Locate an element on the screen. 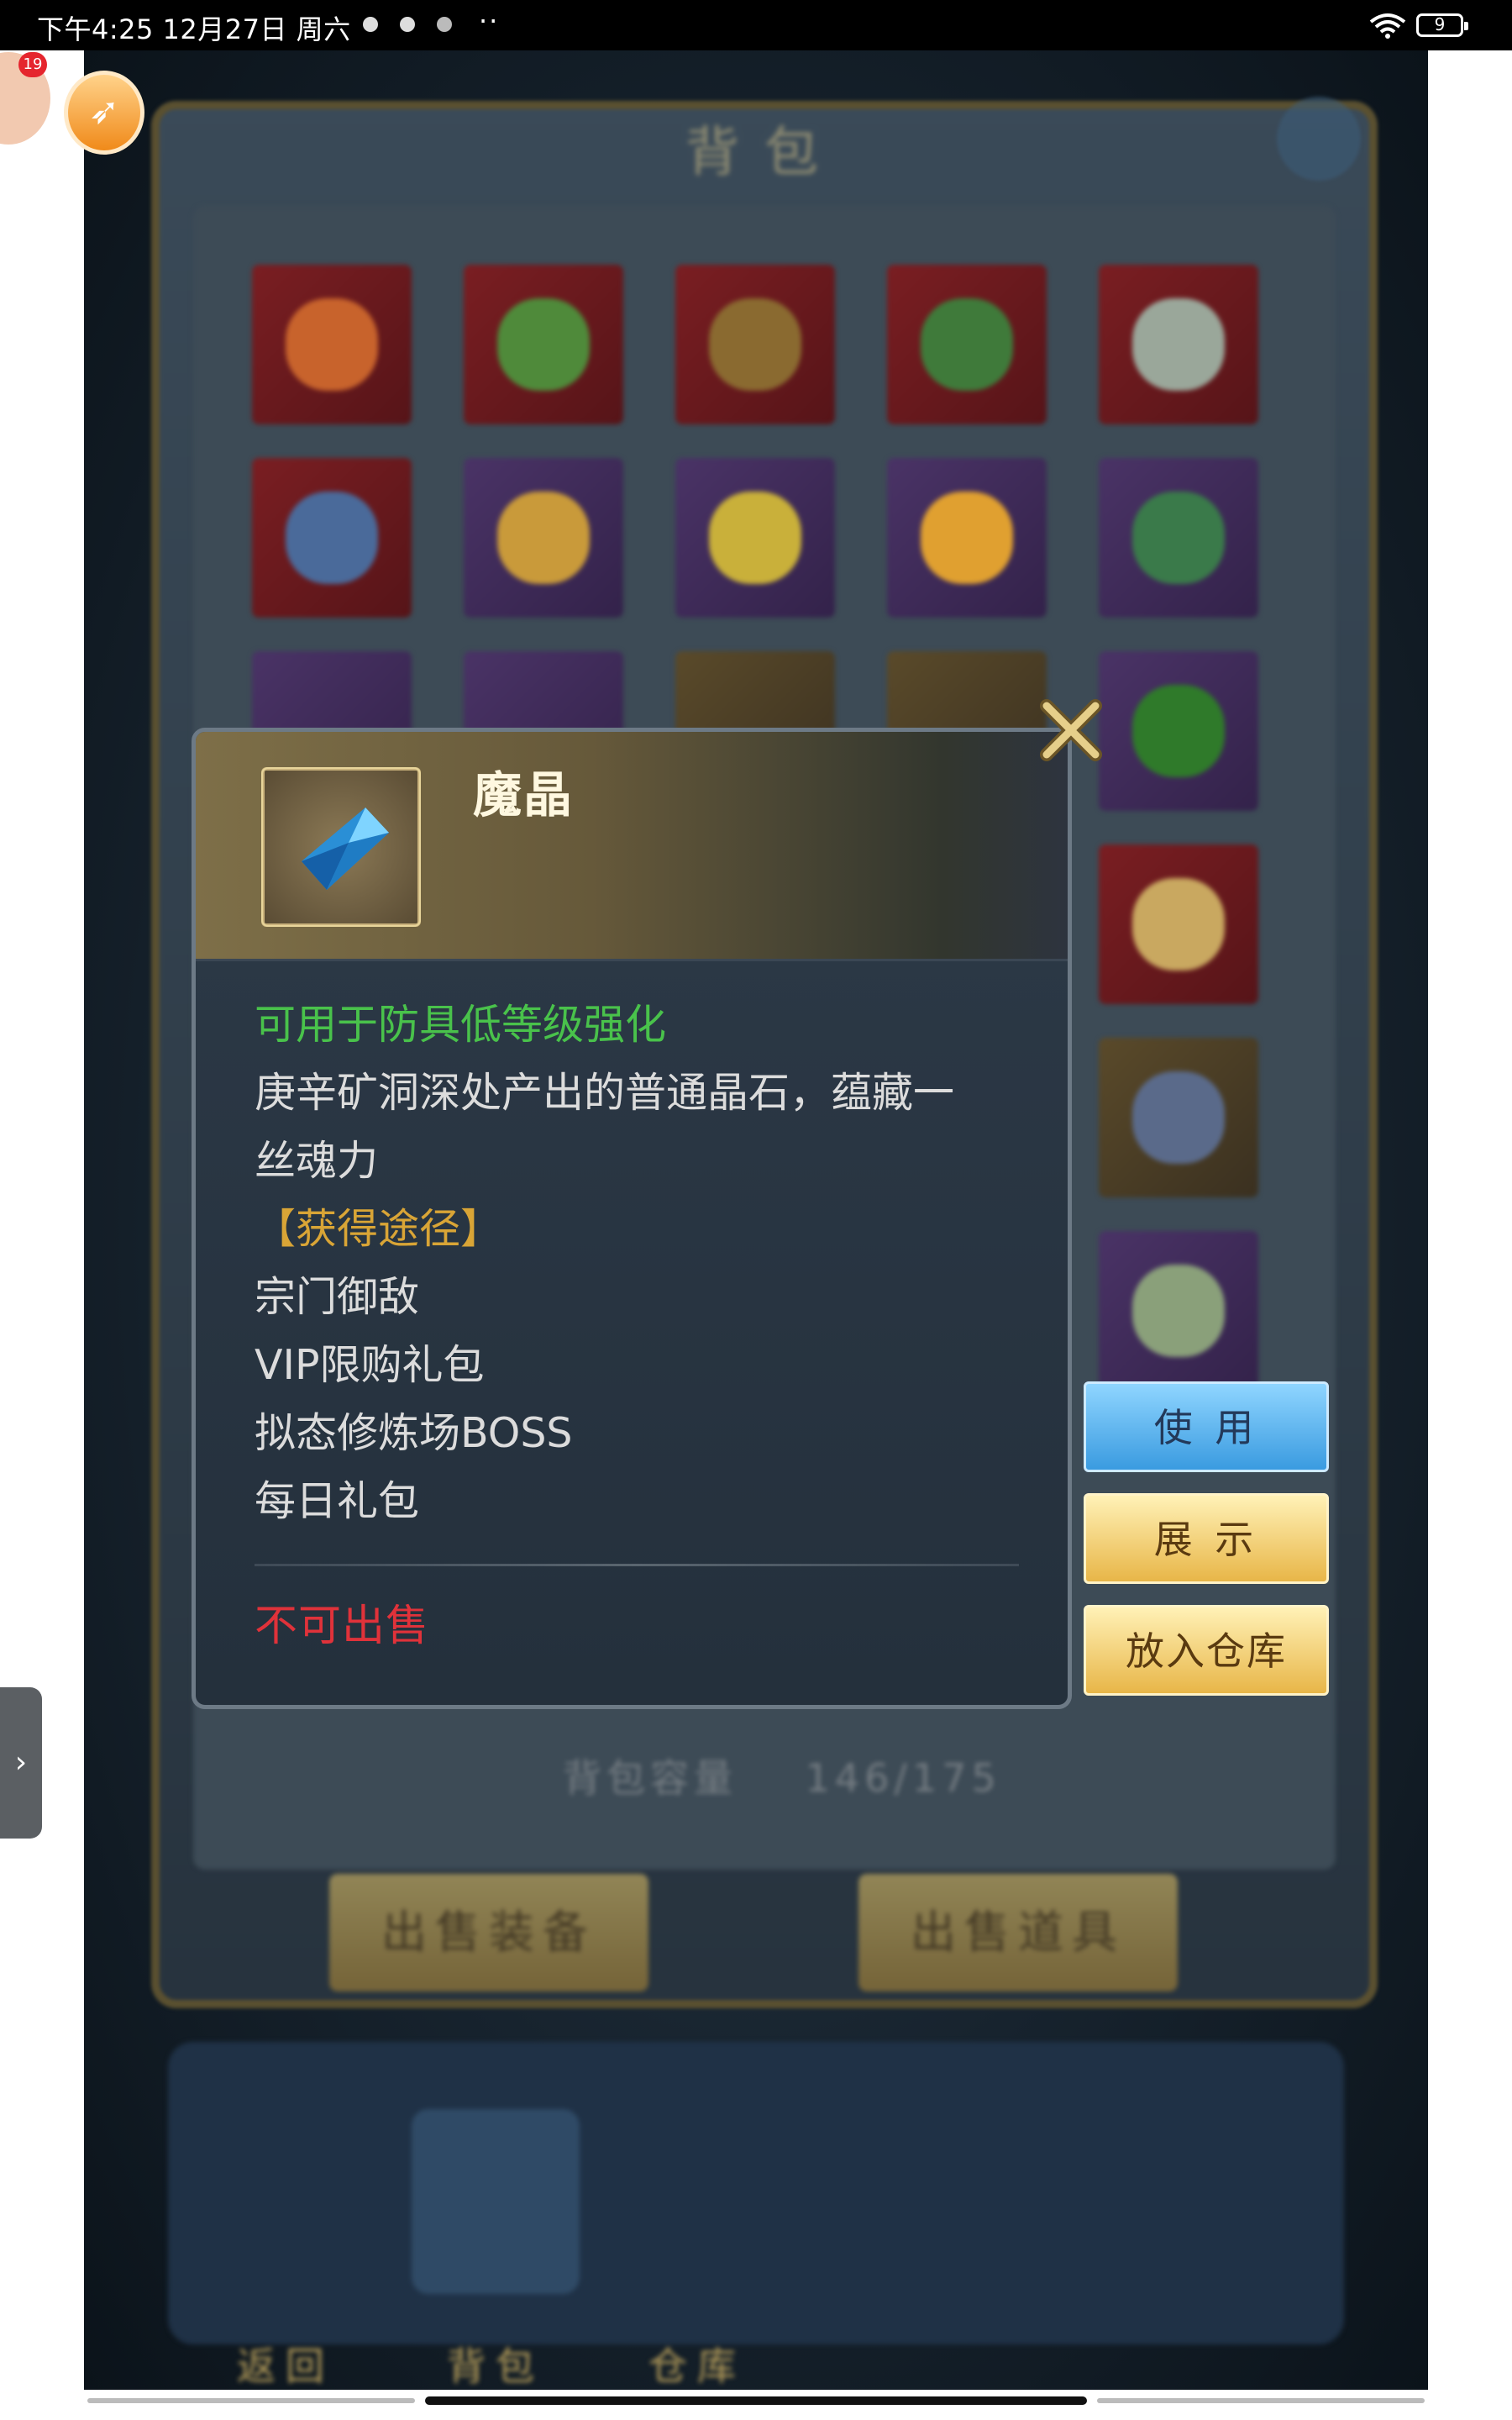 The width and height of the screenshot is (1512, 2420). show-button: 展 示 is located at coordinates (1206, 1538).